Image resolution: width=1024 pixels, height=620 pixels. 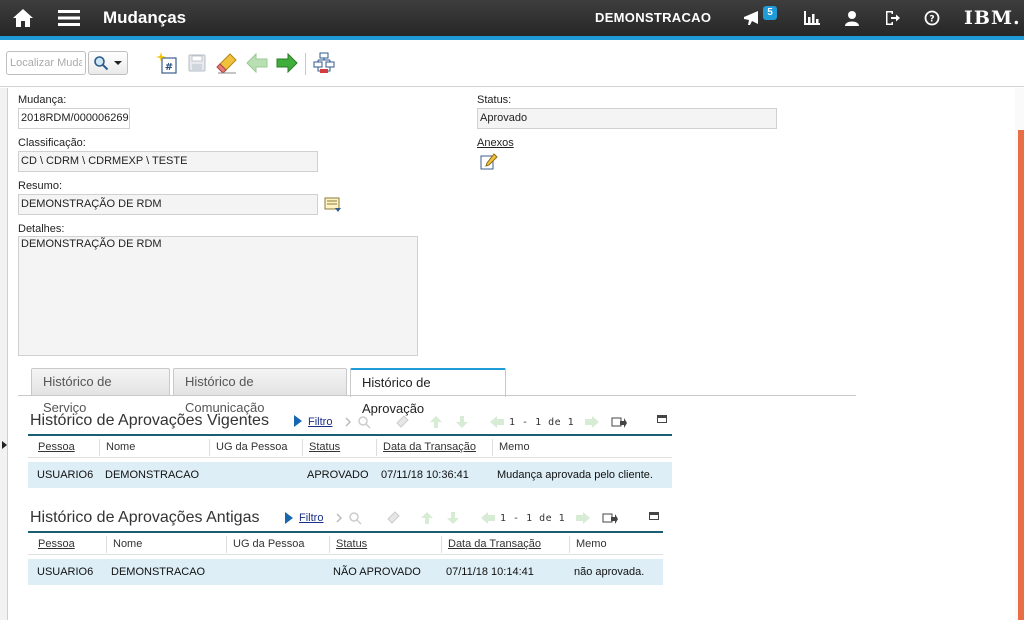 I want to click on save-button, so click(x=197, y=63).